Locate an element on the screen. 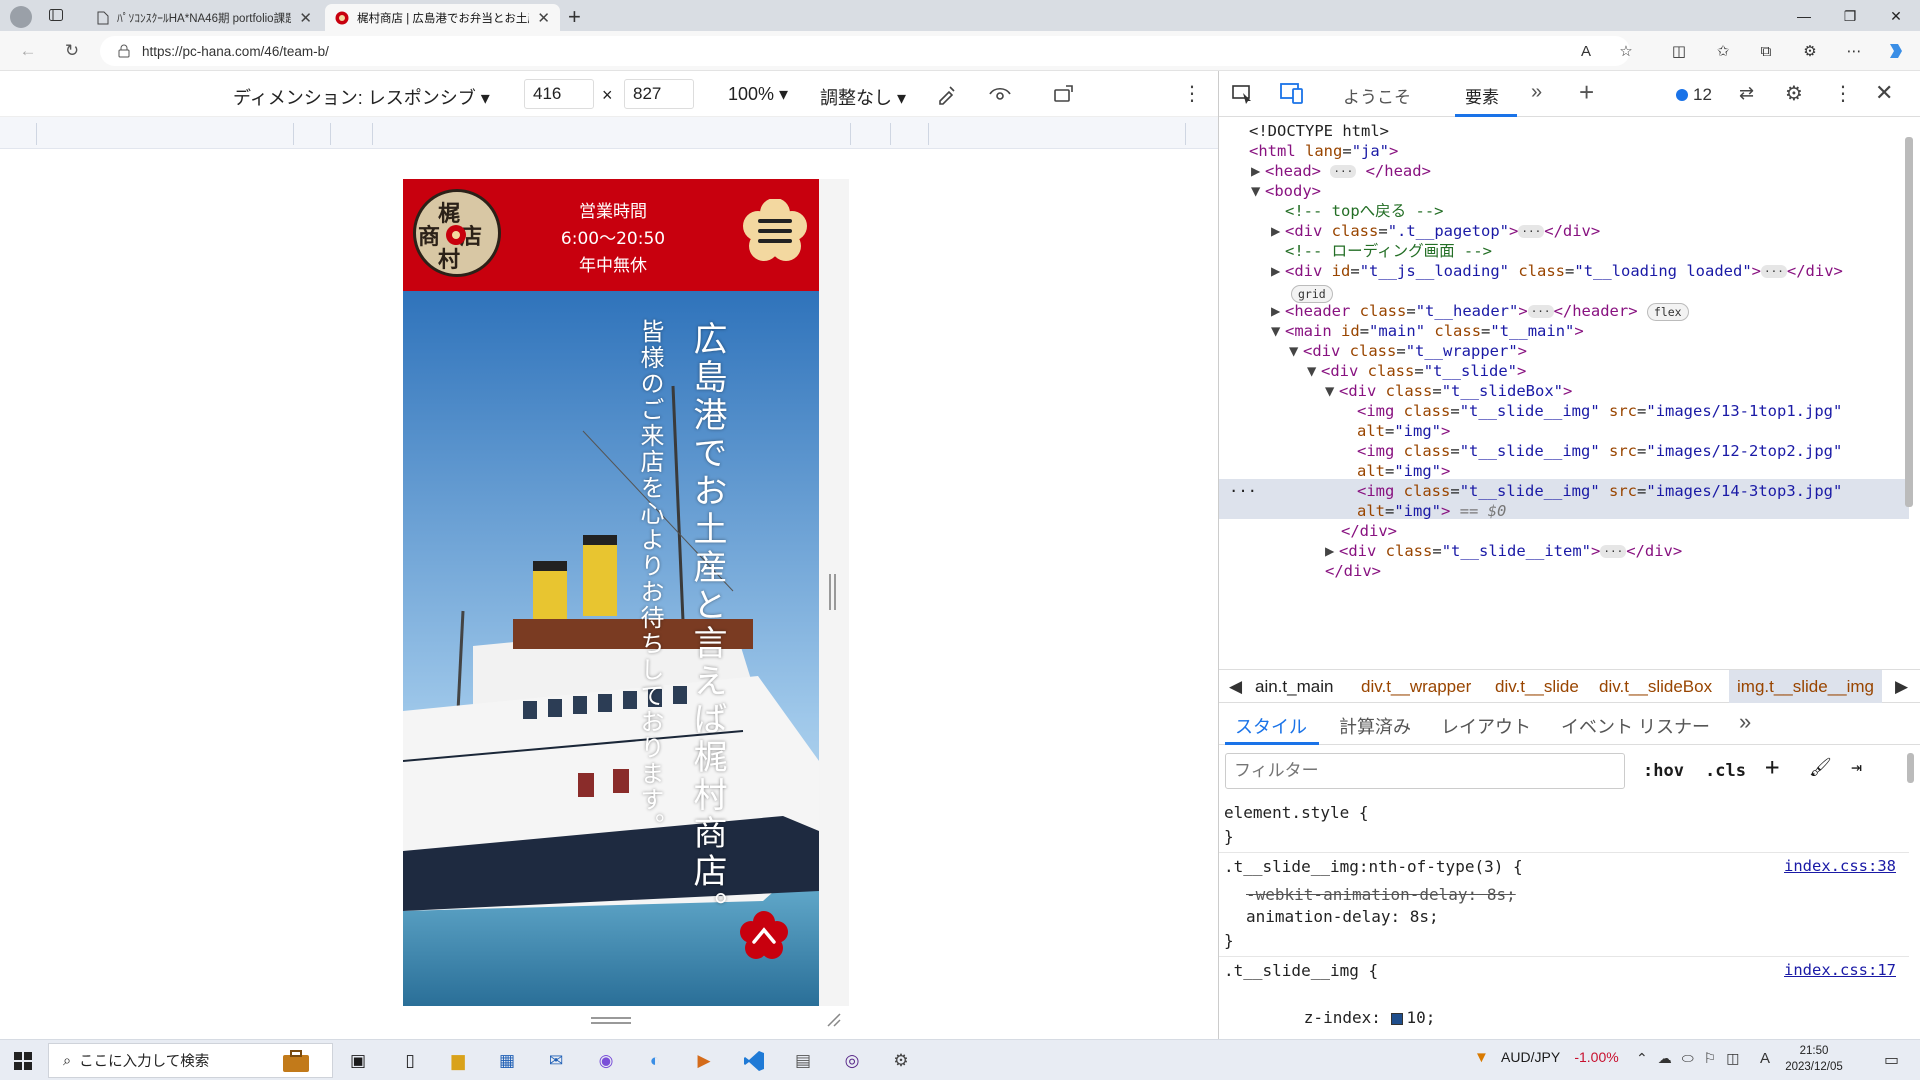 The height and width of the screenshot is (1080, 1920). height-input: 827 is located at coordinates (659, 94).